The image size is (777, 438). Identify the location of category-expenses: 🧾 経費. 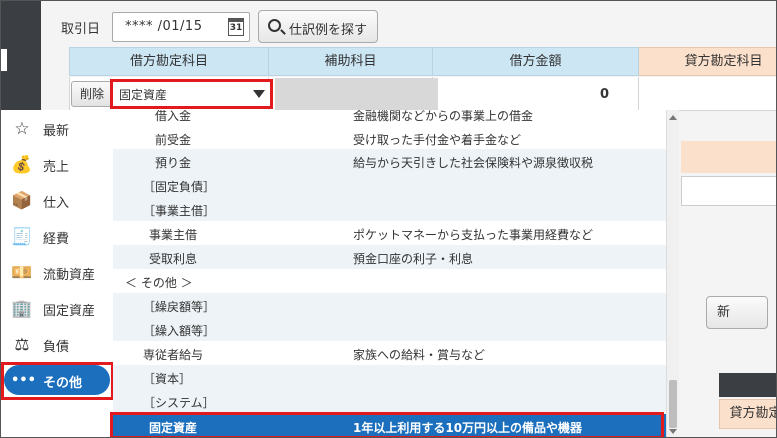
(57, 236).